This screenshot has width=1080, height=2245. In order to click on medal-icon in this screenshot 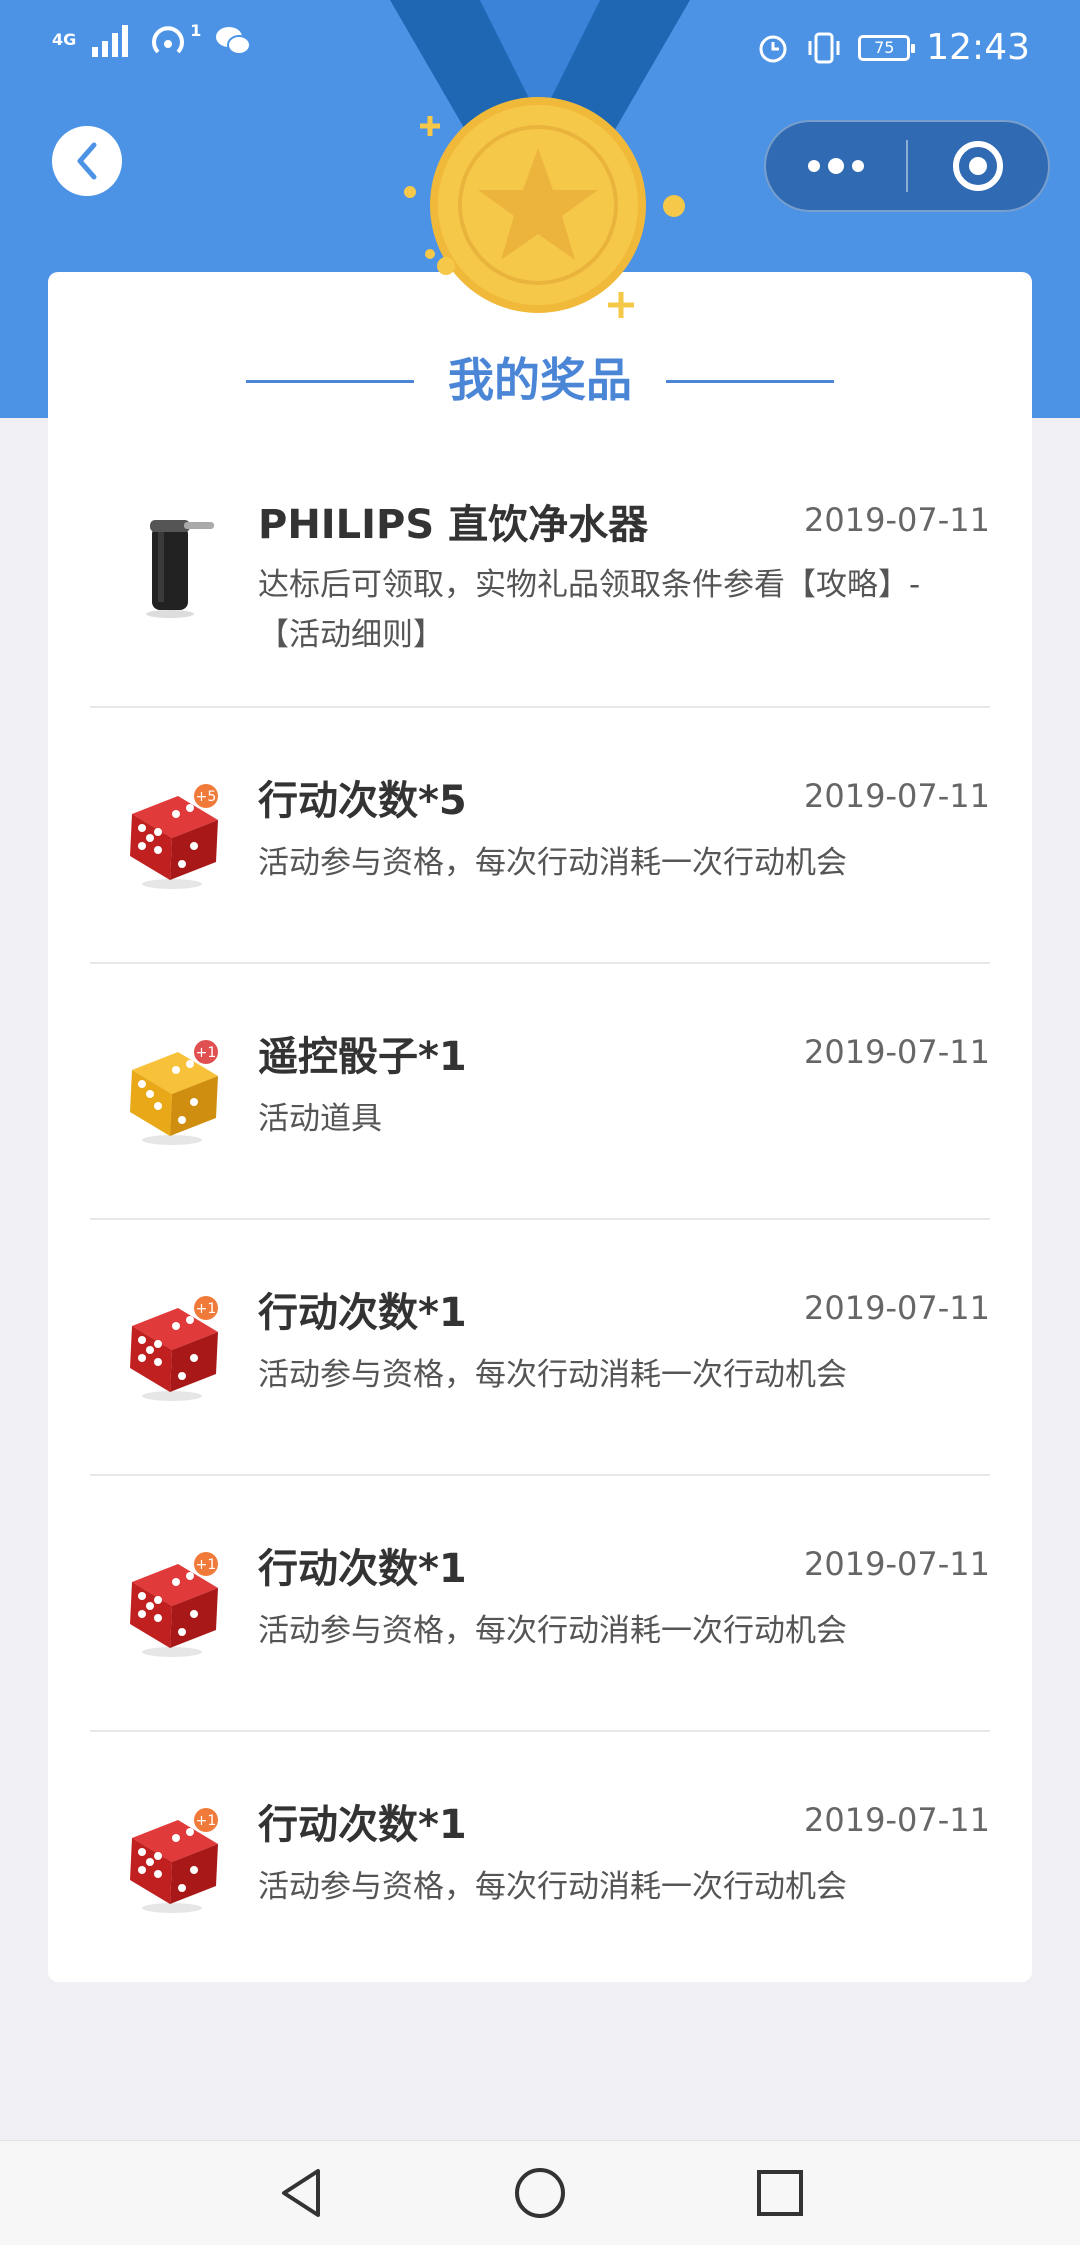, I will do `click(544, 207)`.